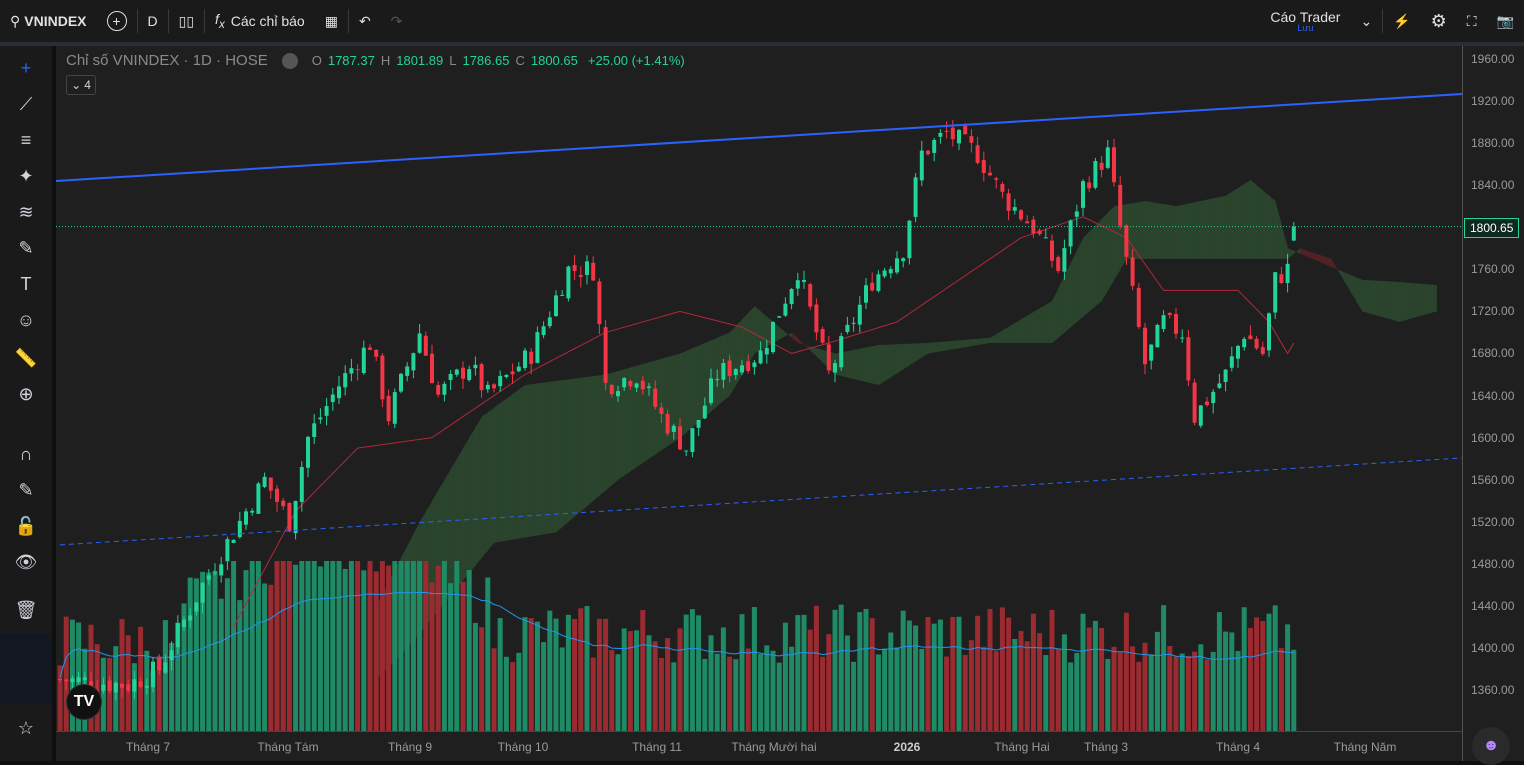  Describe the element at coordinates (84, 702) in the screenshot. I see `tradingview-logo: TV` at that location.